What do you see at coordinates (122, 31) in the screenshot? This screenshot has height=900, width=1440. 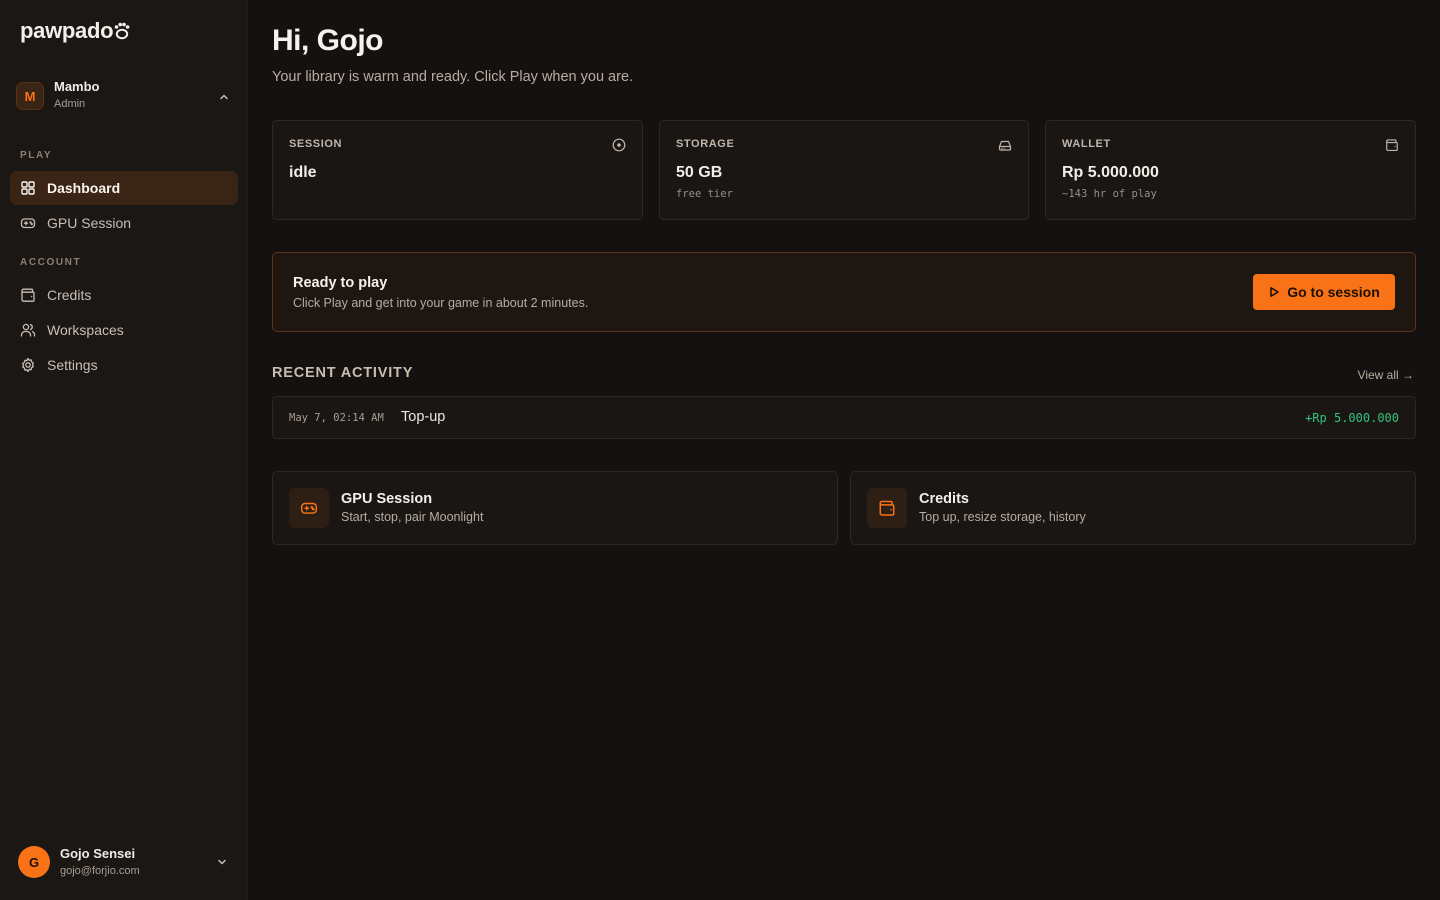 I see `paw-icon` at bounding box center [122, 31].